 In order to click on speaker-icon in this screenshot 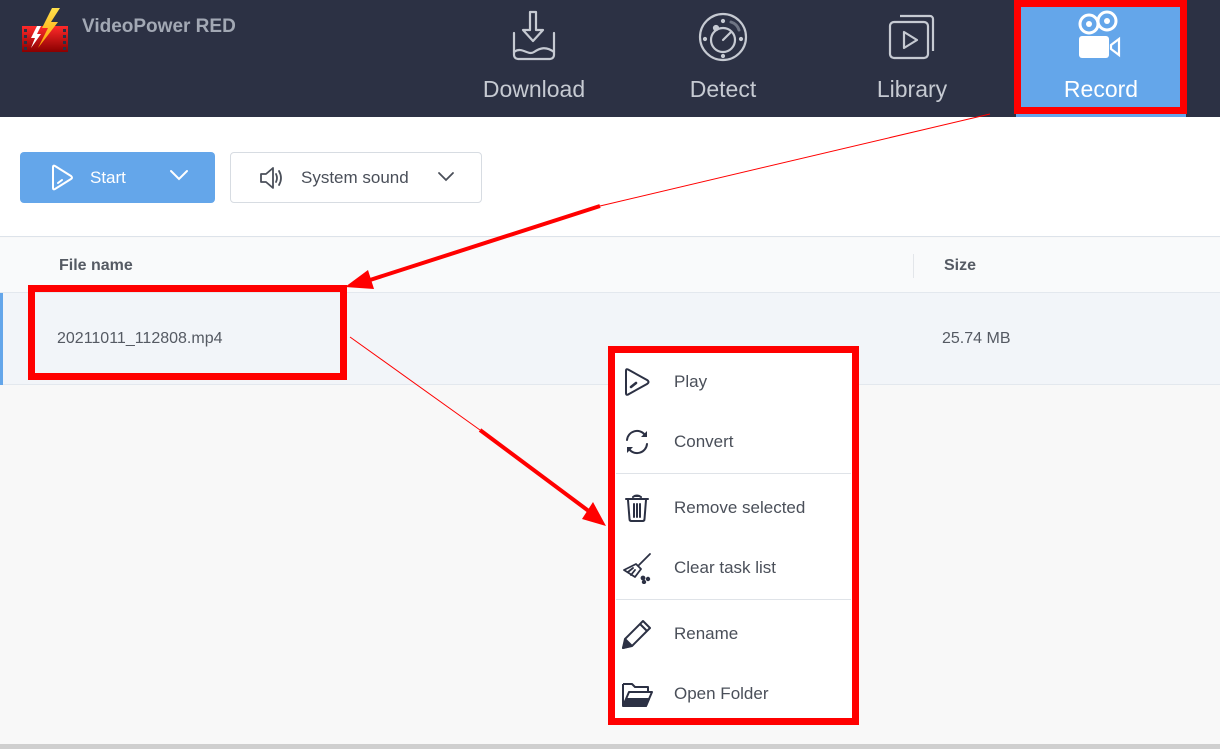, I will do `click(271, 177)`.